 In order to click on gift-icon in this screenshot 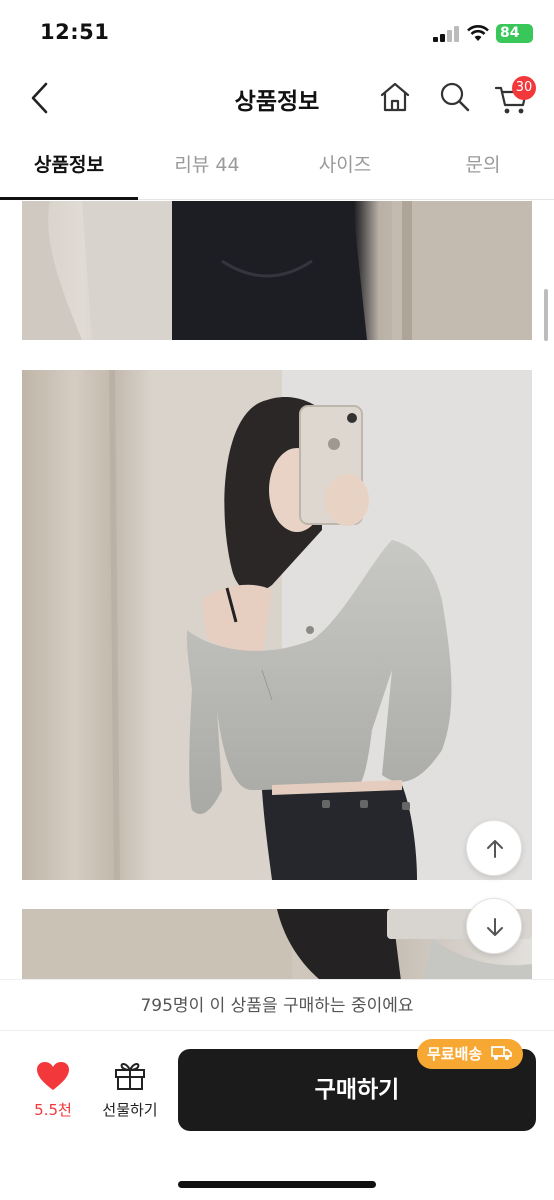, I will do `click(130, 1076)`.